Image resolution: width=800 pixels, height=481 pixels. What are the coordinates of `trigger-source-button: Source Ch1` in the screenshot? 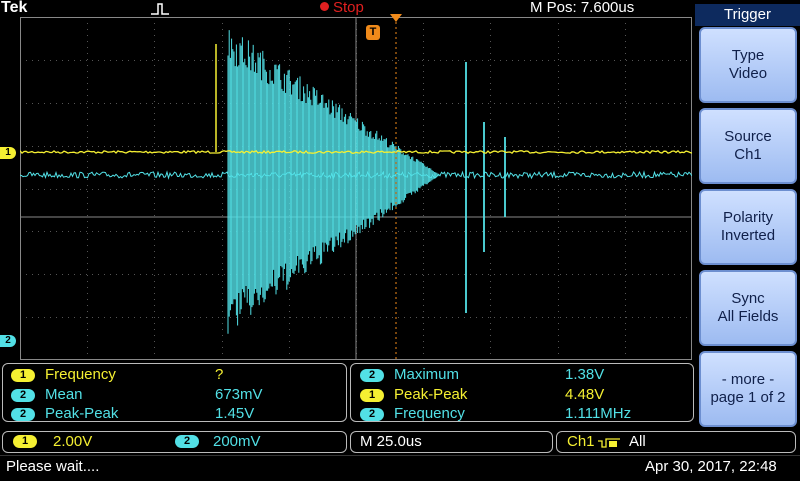 It's located at (748, 146).